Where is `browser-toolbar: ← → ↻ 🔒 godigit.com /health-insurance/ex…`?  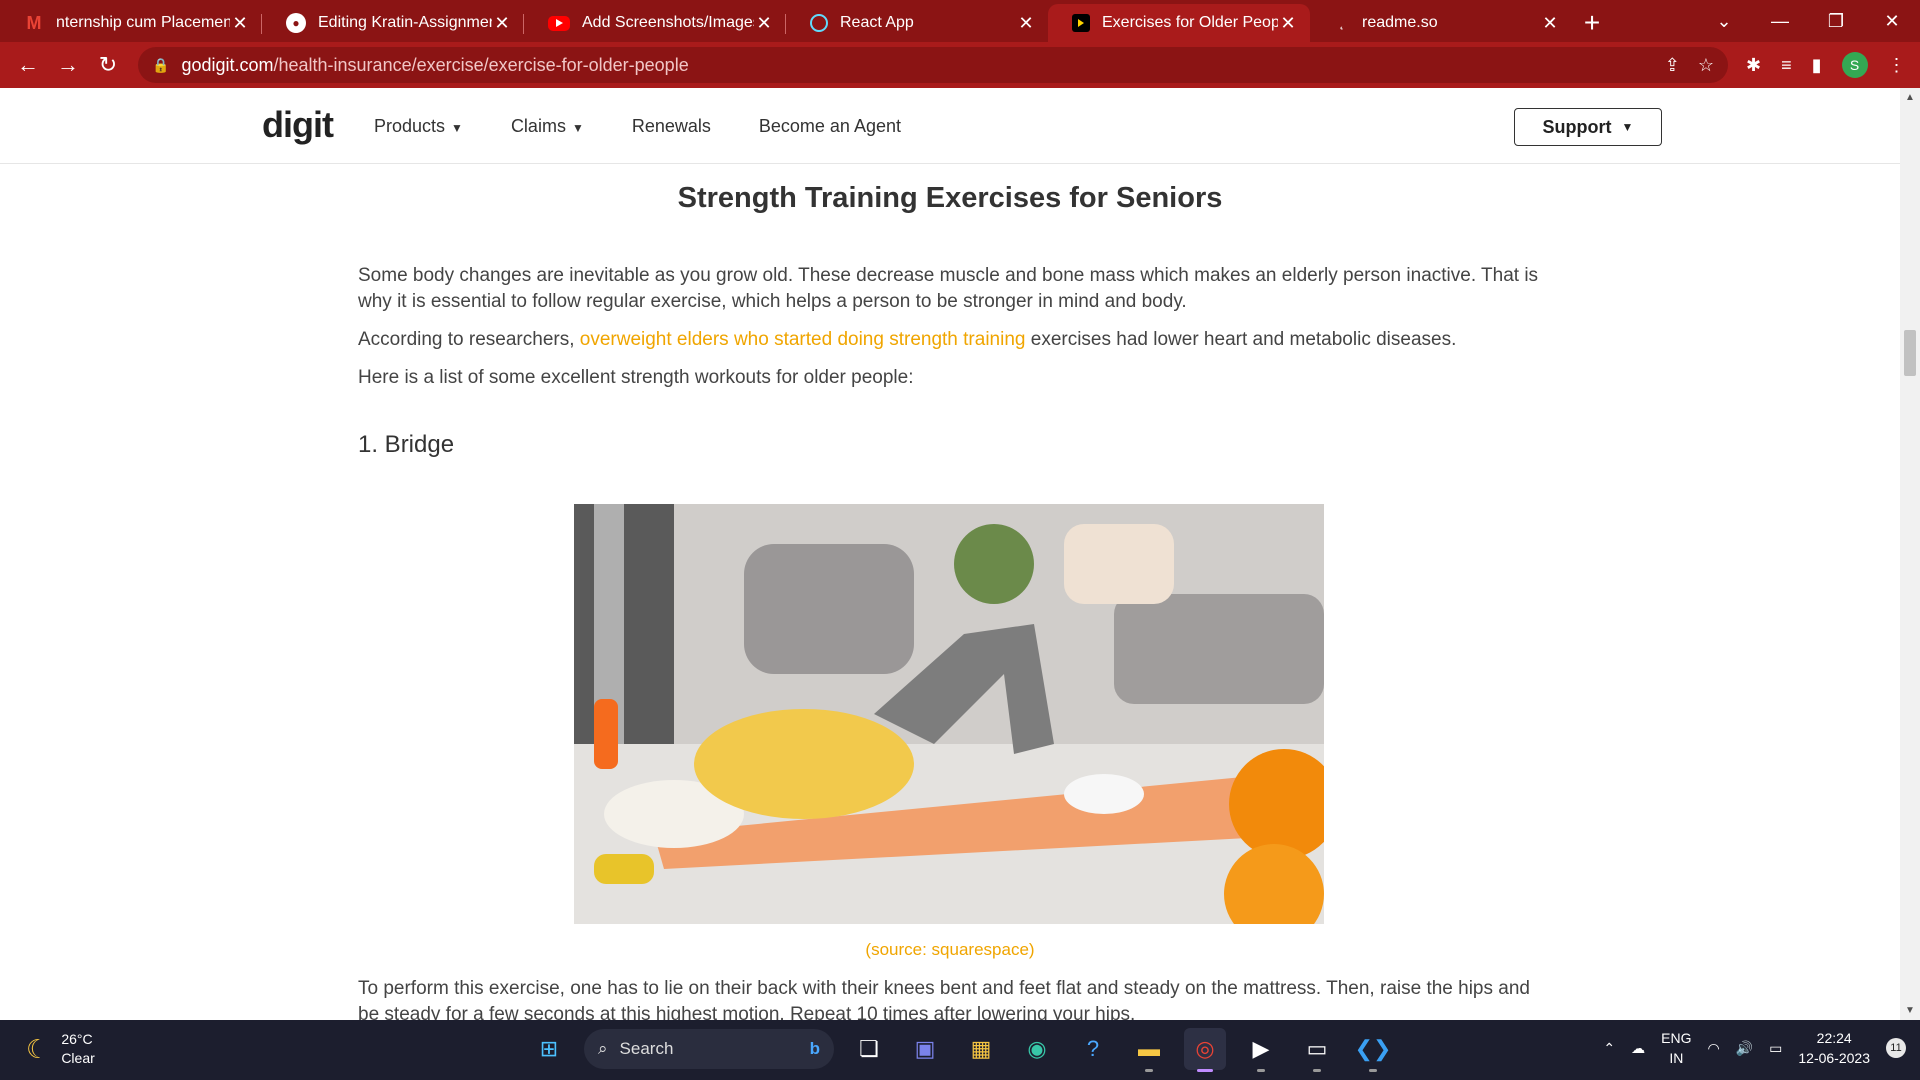 browser-toolbar: ← → ↻ 🔒 godigit.com /health-insurance/ex… is located at coordinates (960, 65).